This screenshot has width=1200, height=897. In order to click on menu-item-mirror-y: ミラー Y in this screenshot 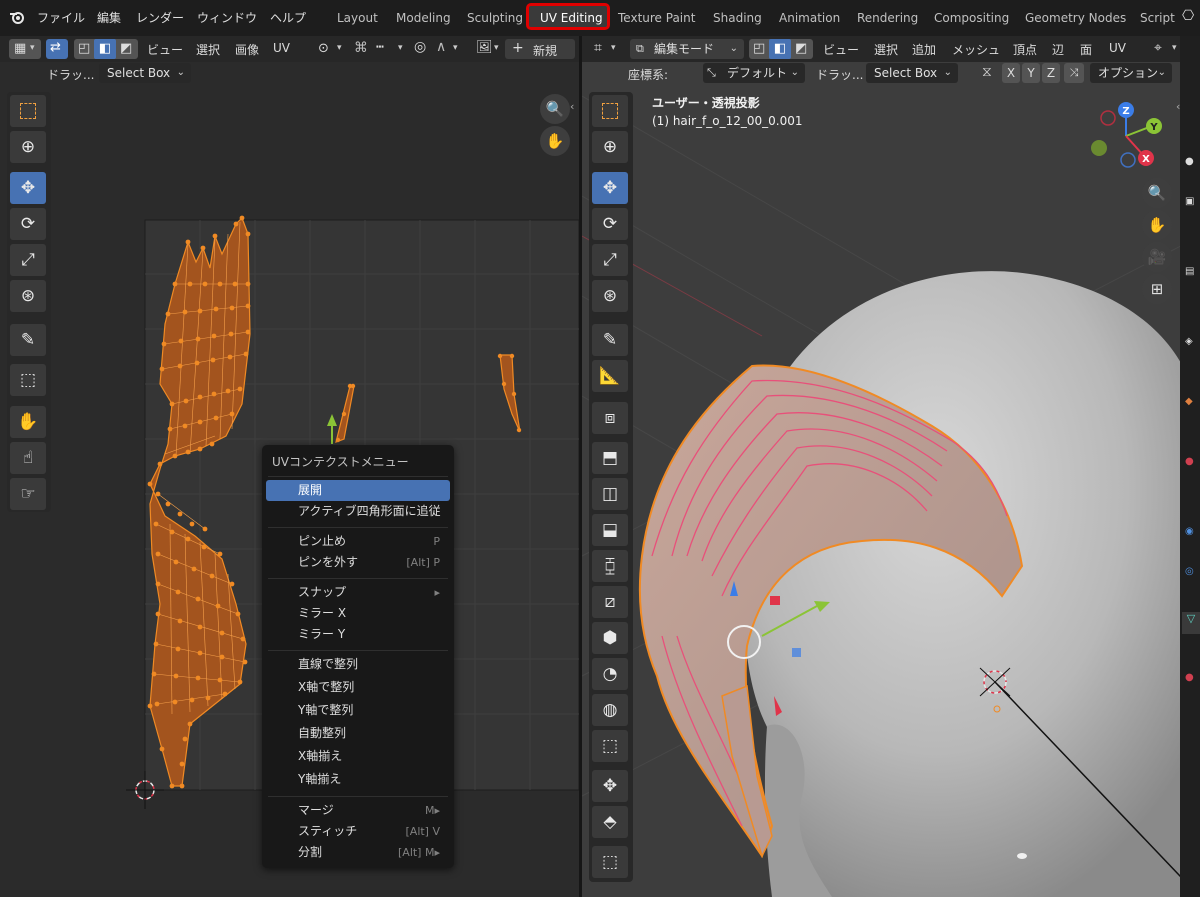, I will do `click(358, 634)`.